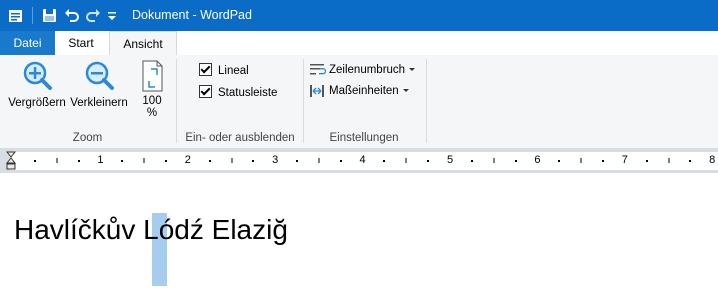 This screenshot has height=292, width=718. What do you see at coordinates (81, 43) in the screenshot?
I see `tab-start: Start` at bounding box center [81, 43].